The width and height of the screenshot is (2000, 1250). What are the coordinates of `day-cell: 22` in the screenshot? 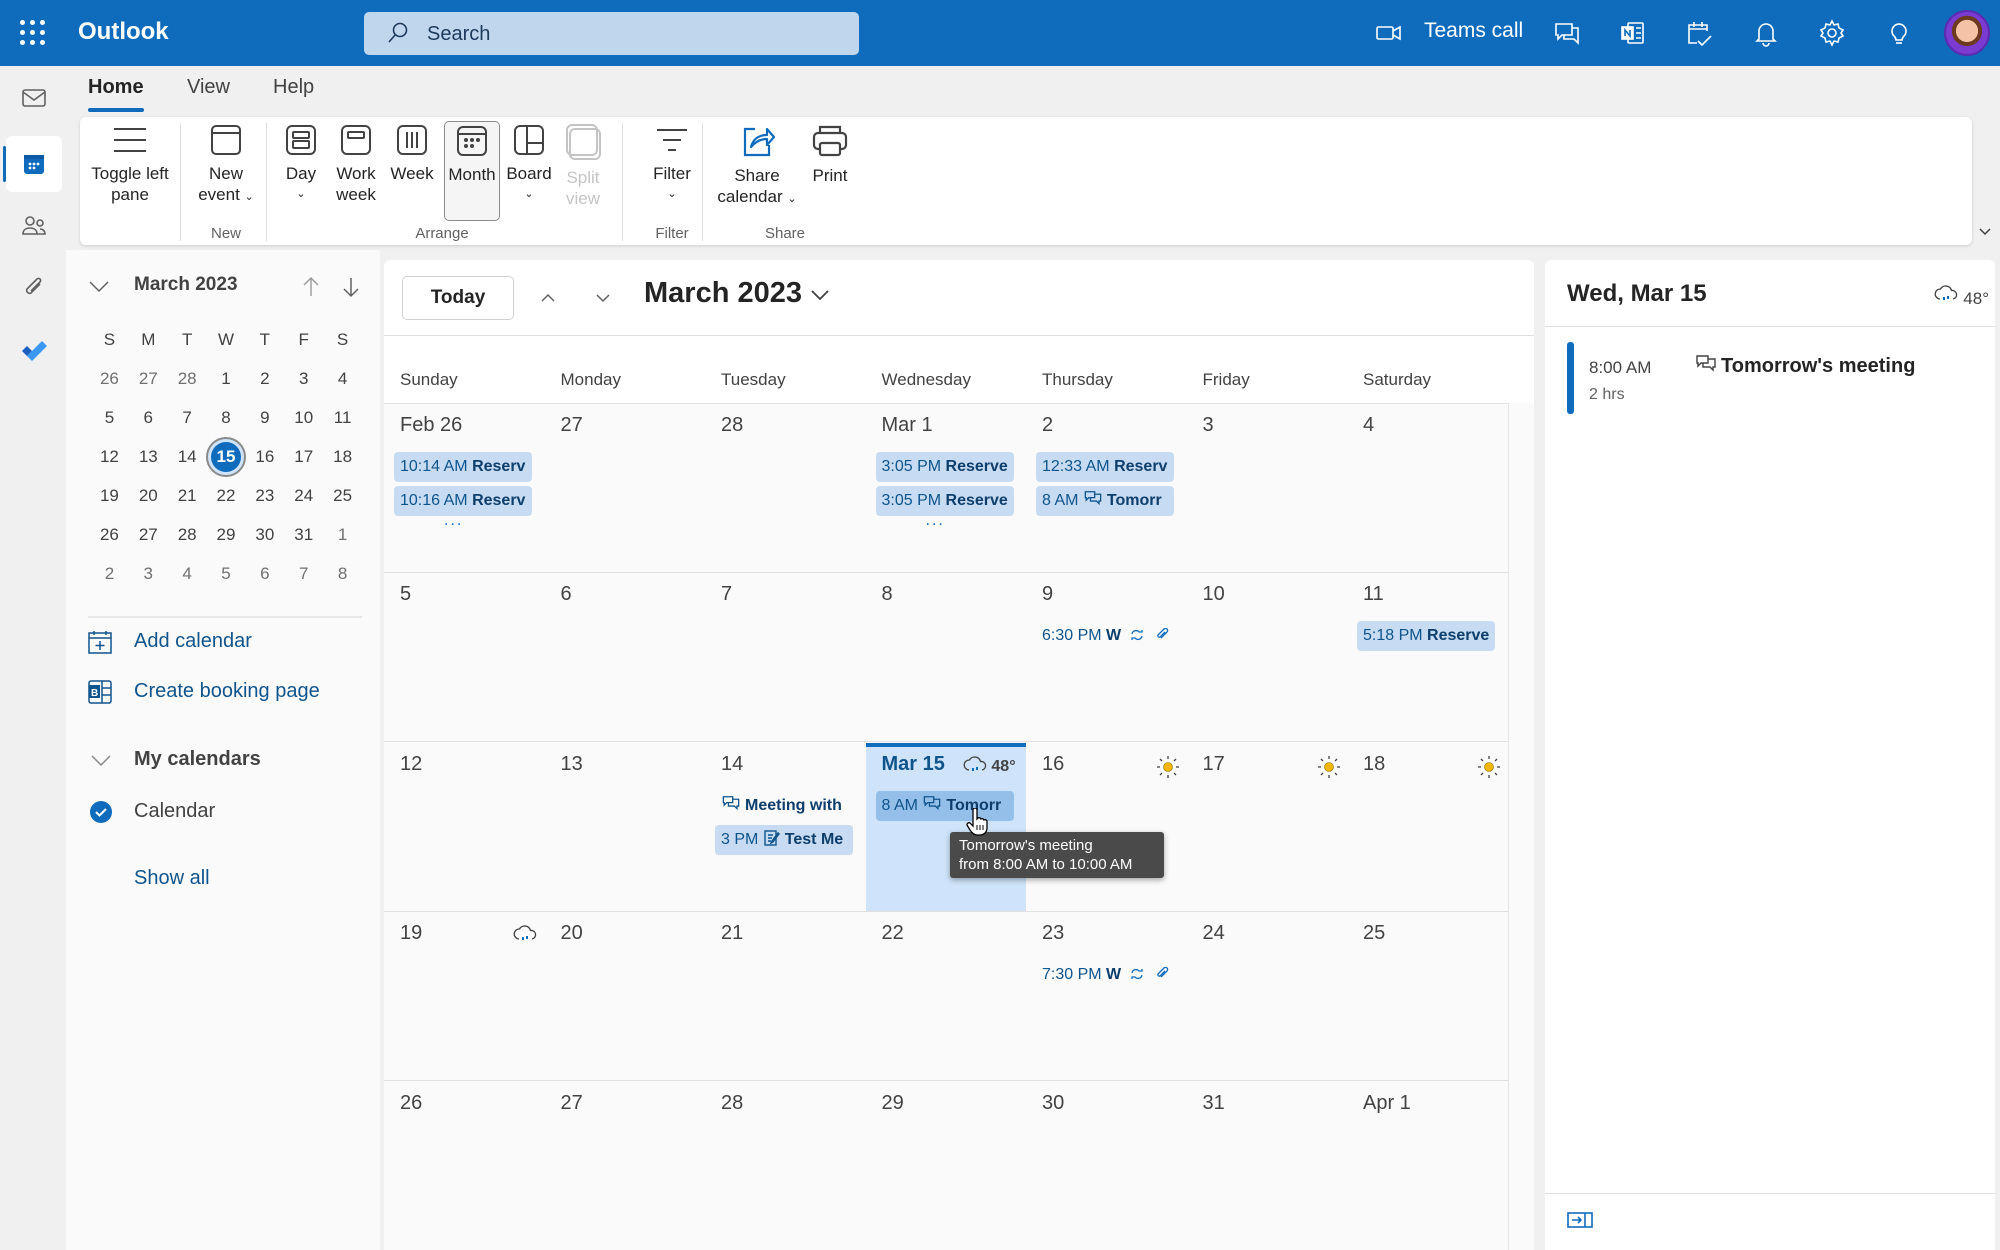 It's located at (946, 996).